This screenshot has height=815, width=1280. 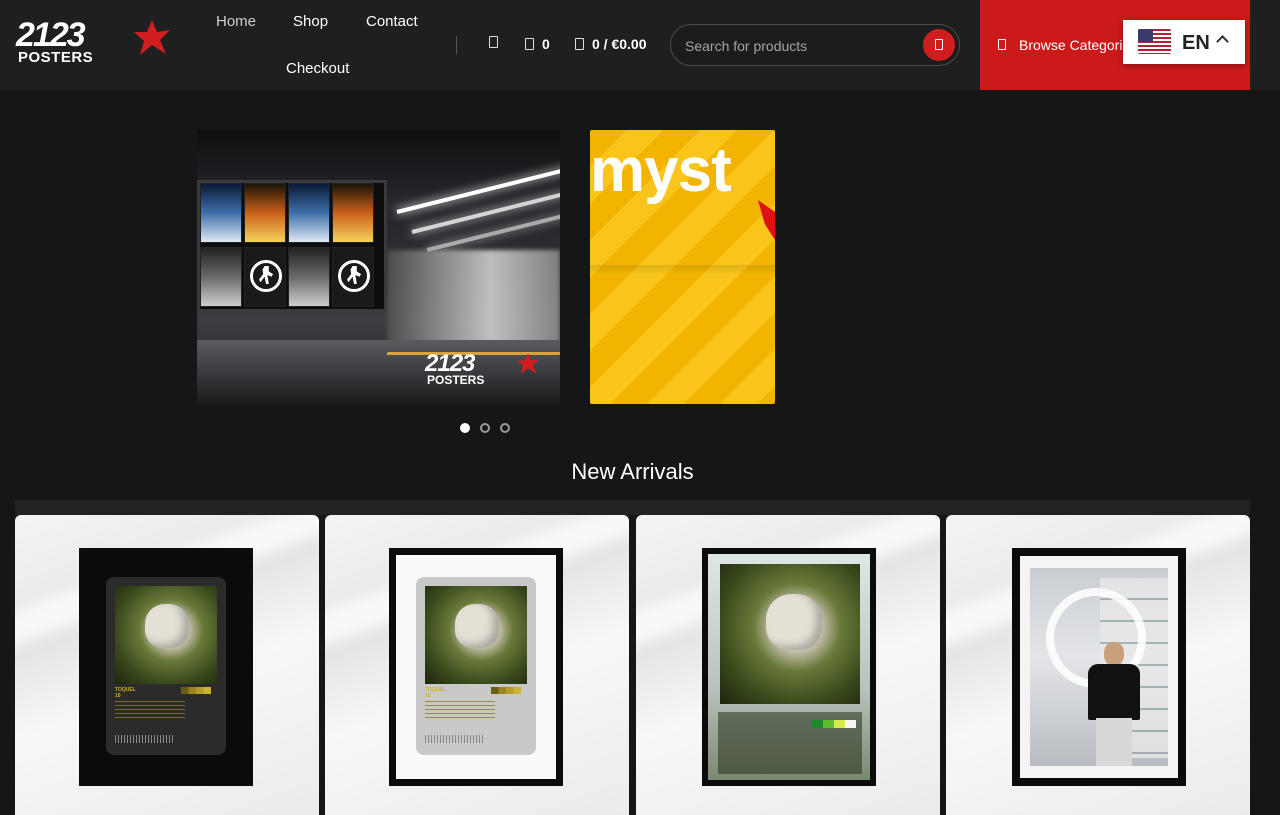 I want to click on cart-button: 0 / €0.00, so click(x=611, y=44).